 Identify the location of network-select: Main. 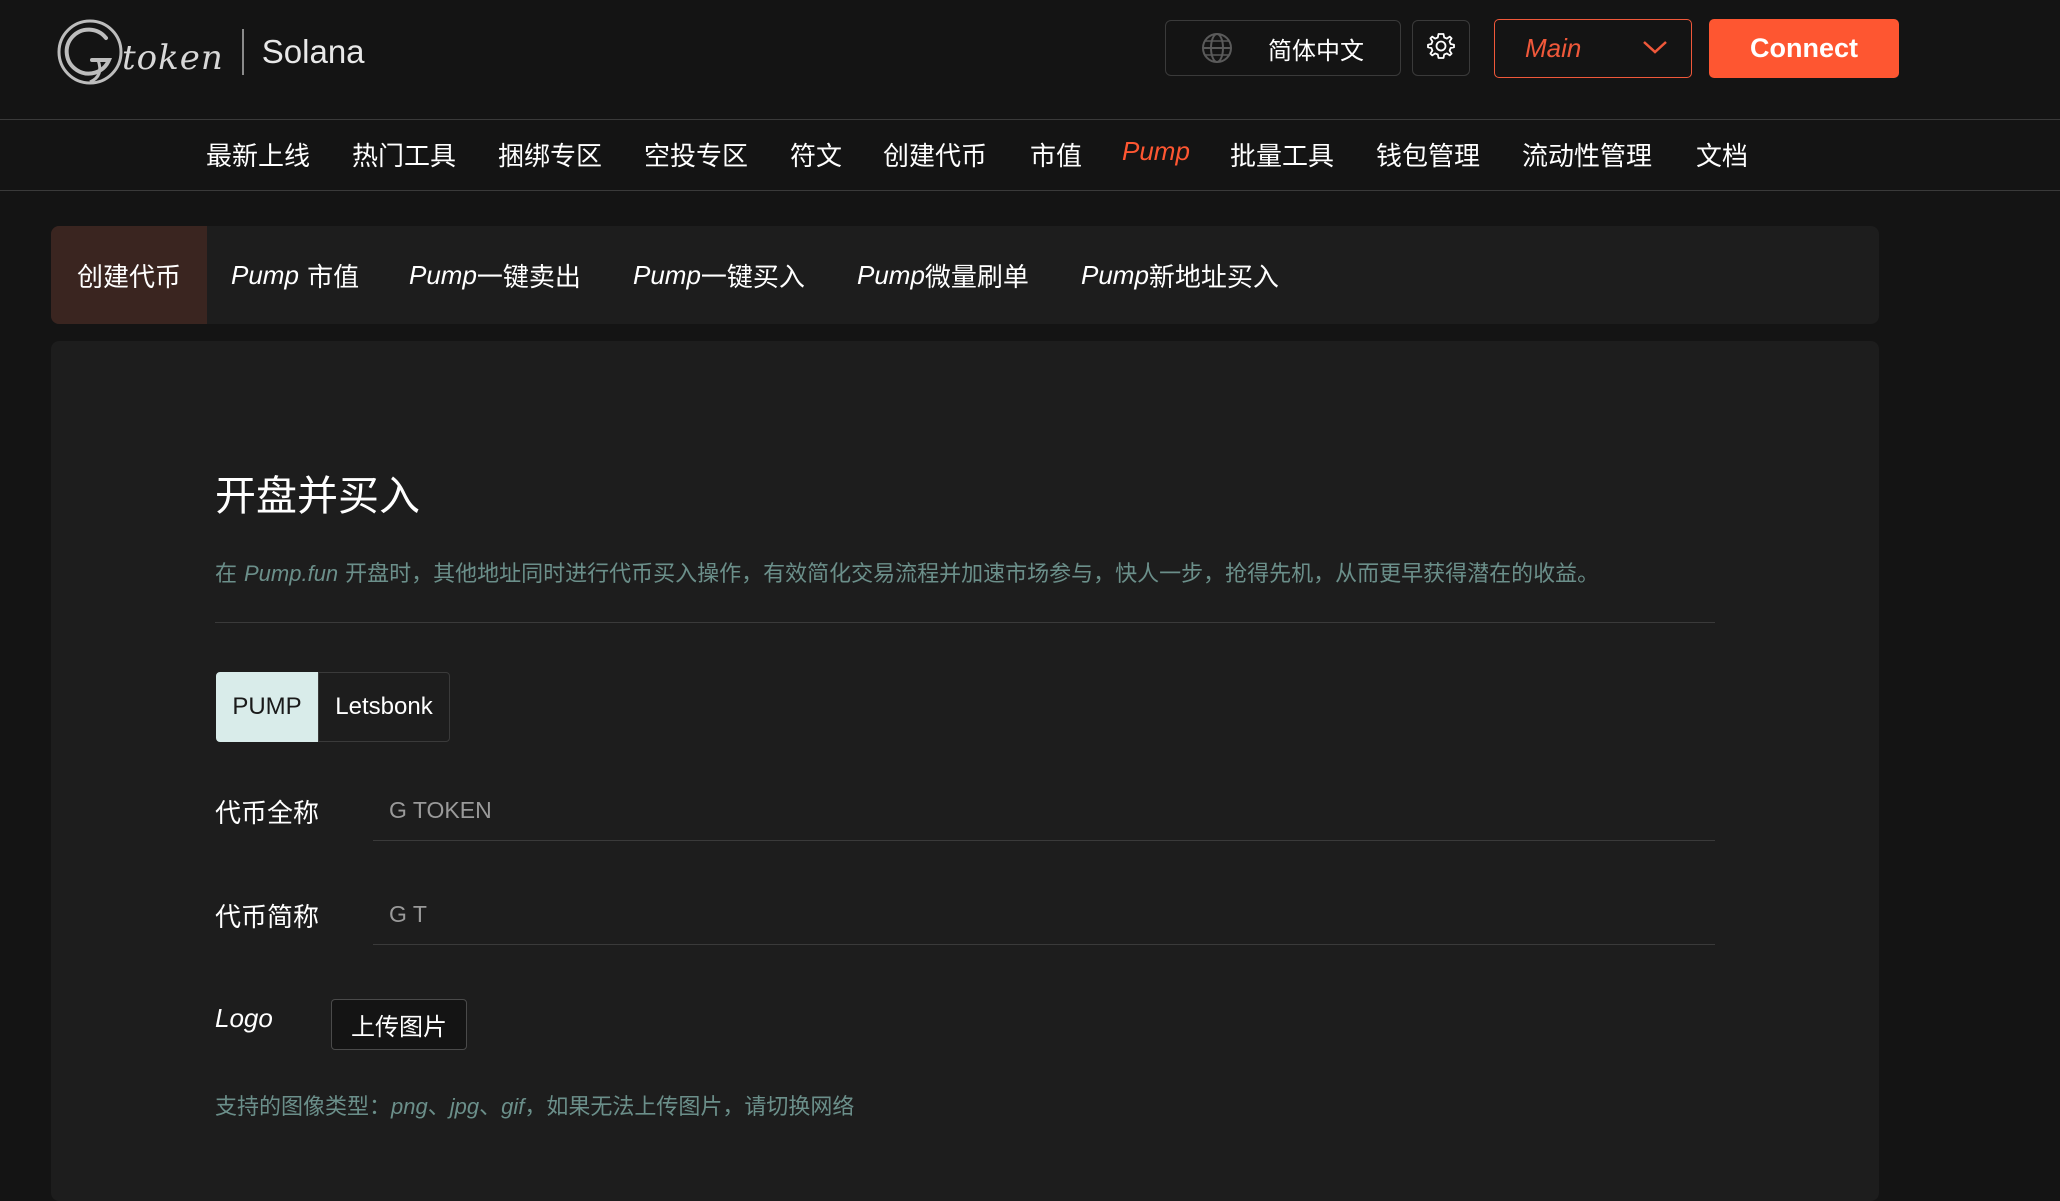
(1593, 48).